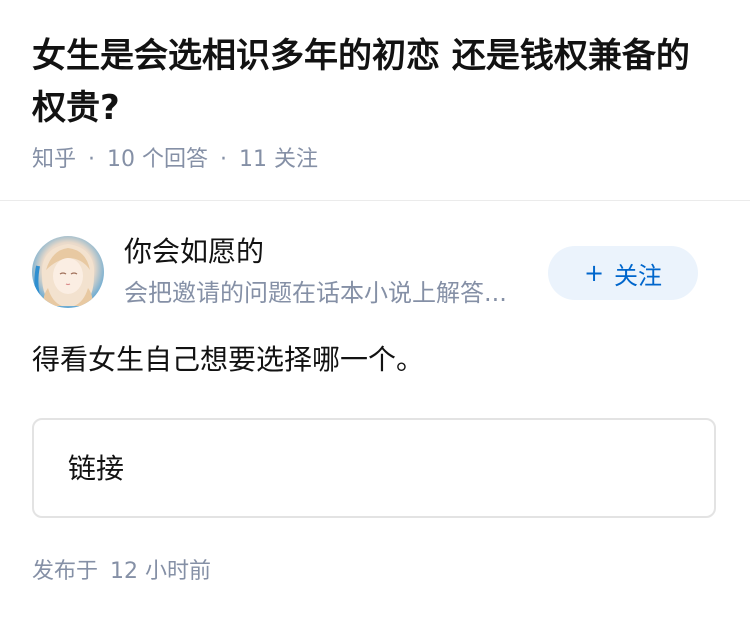  What do you see at coordinates (228, 359) in the screenshot?
I see `answer-content: 得看女生自己想要选择哪一个。` at bounding box center [228, 359].